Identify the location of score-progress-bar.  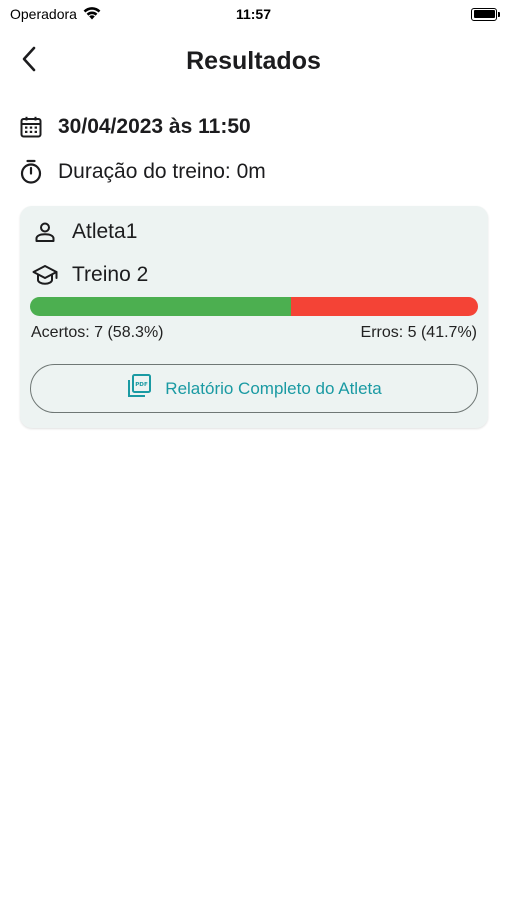
(254, 306).